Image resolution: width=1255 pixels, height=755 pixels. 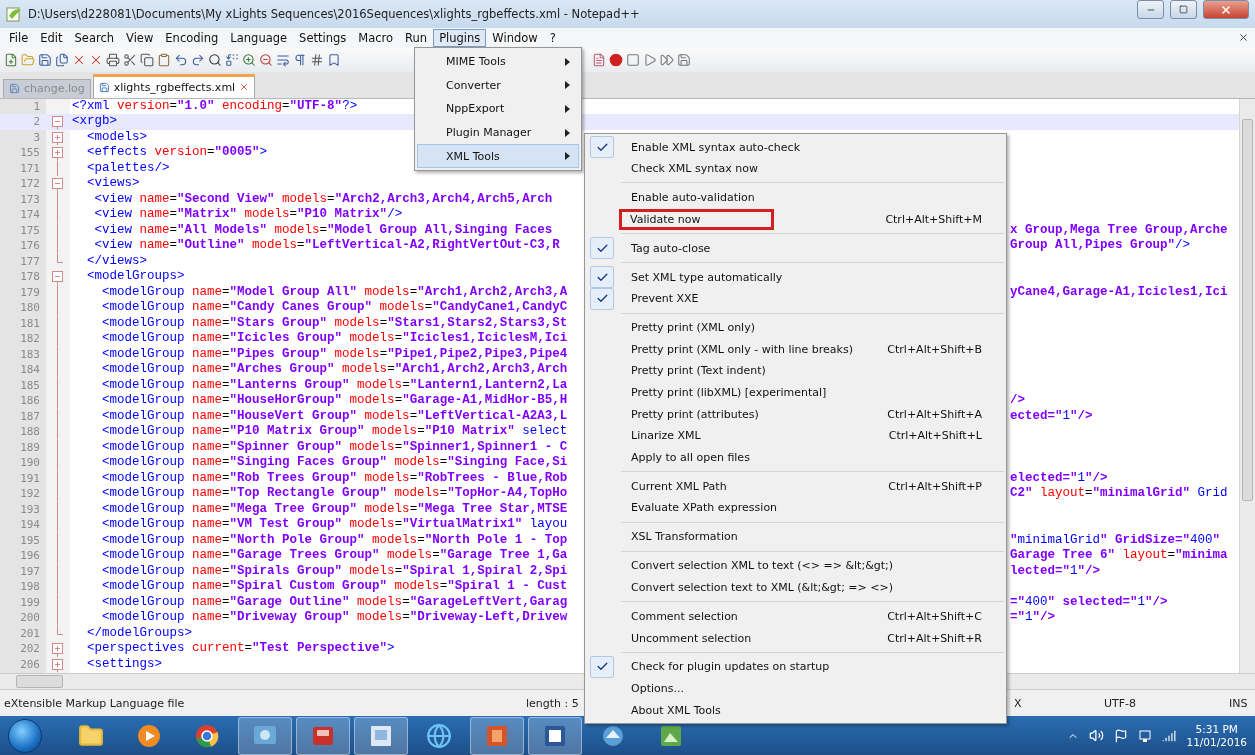 I want to click on code-line: </modelGroups>, so click(x=139, y=633).